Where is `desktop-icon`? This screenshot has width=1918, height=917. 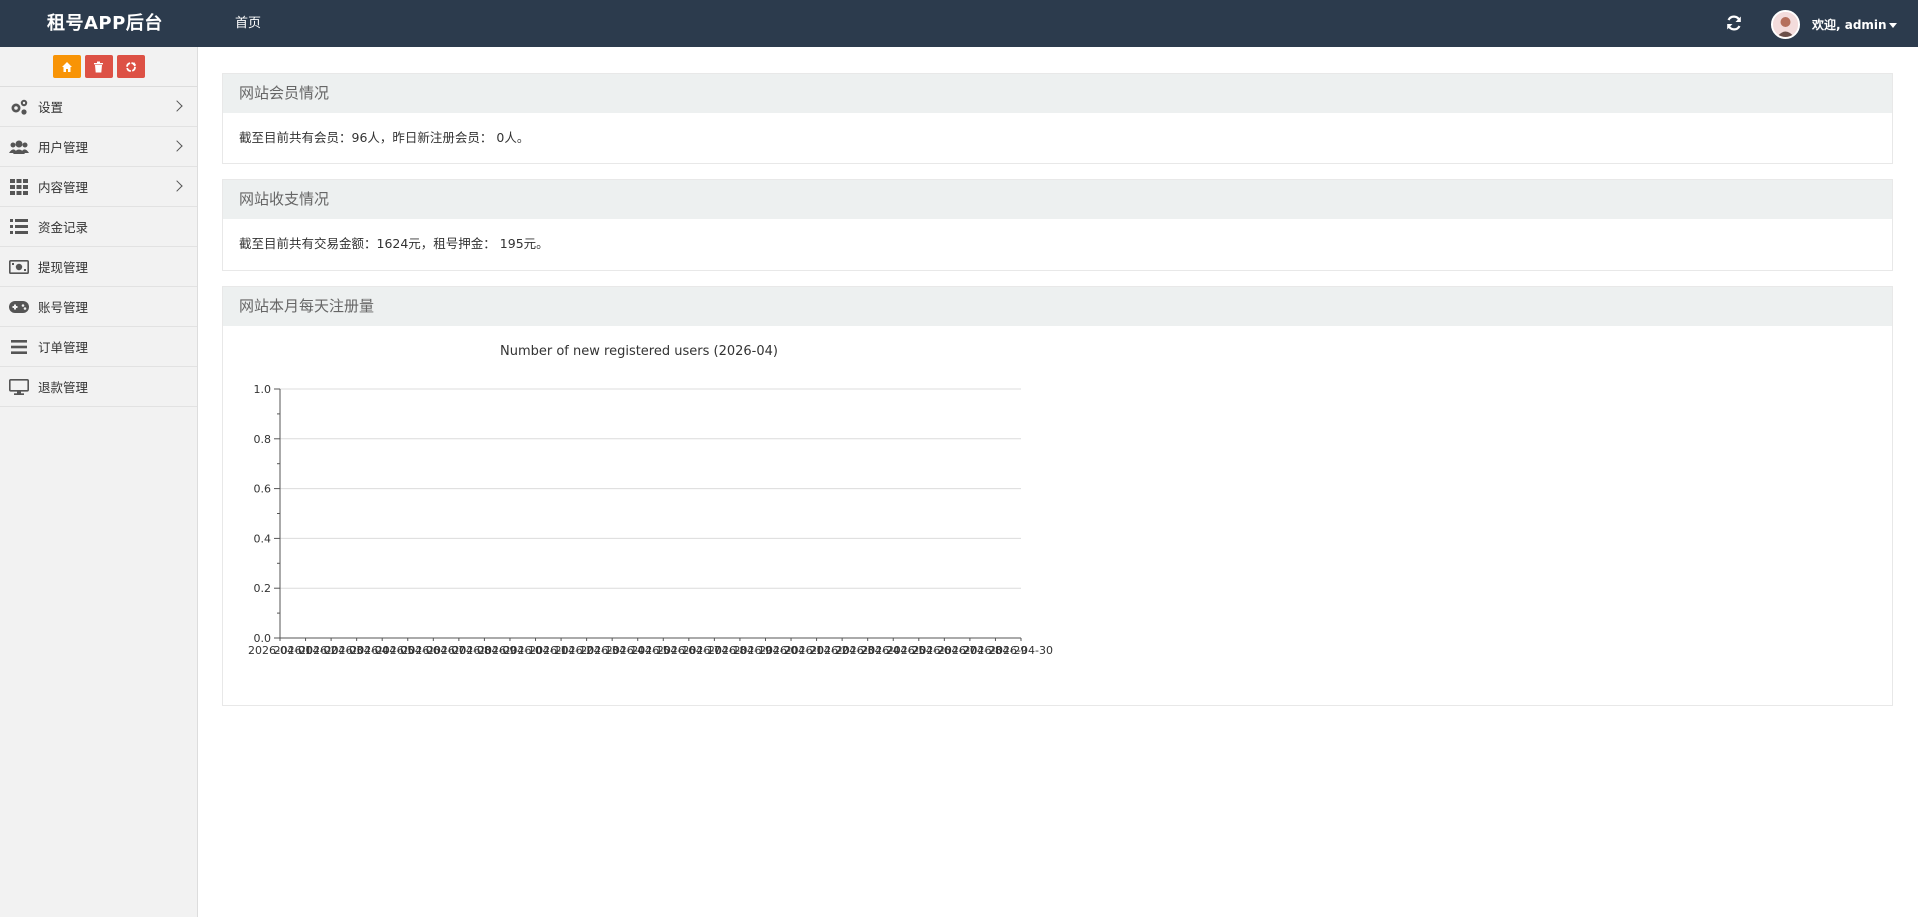
desktop-icon is located at coordinates (19, 387).